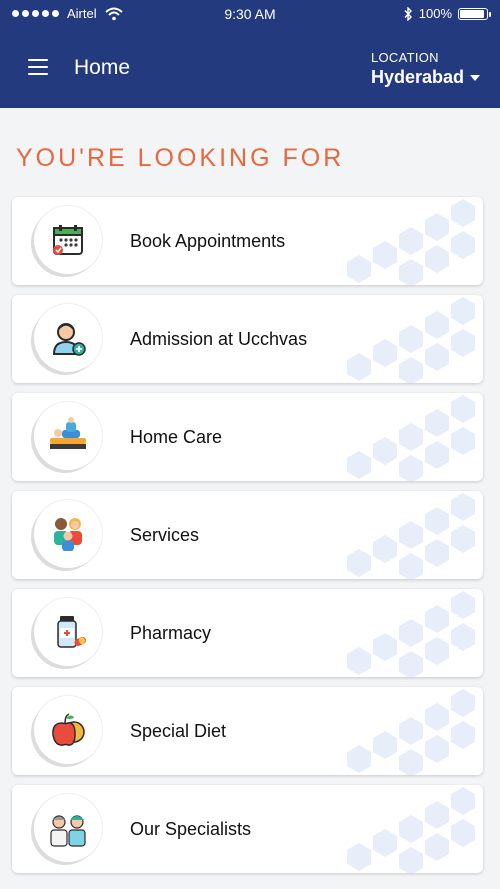 Image resolution: width=500 pixels, height=889 pixels. I want to click on menu-card-label: Admission at Ucchvas, so click(219, 339).